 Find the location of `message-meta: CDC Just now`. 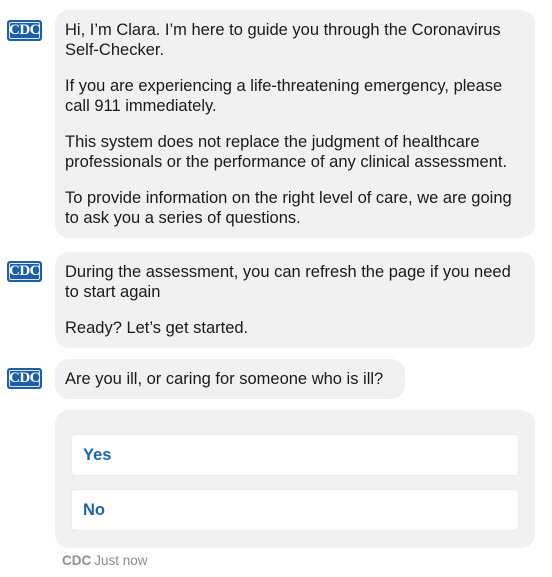

message-meta: CDC Just now is located at coordinates (105, 561).